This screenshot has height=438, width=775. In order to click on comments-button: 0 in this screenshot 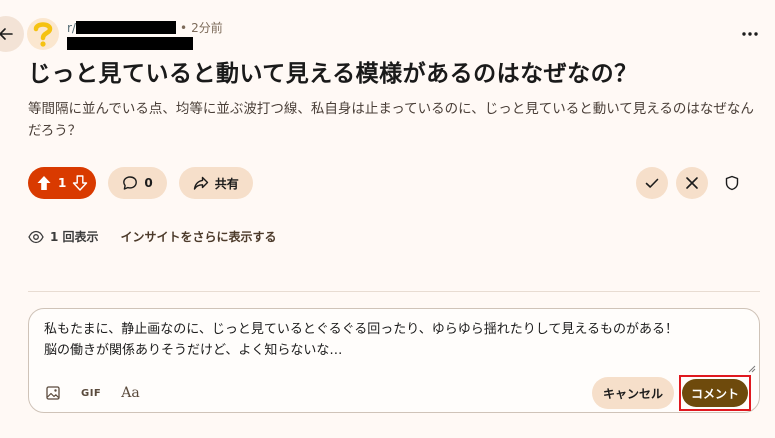, I will do `click(137, 183)`.